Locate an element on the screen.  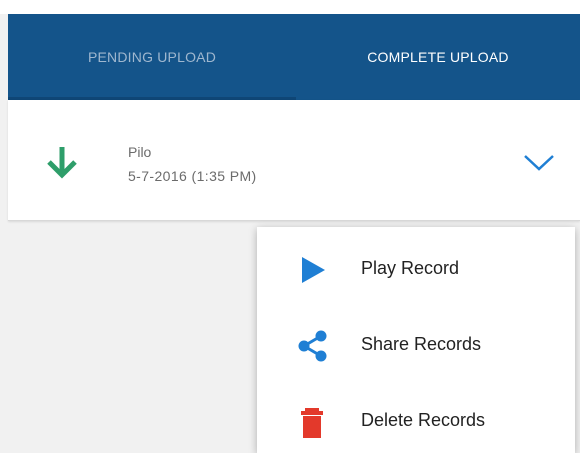
menu-item-share-records: Share Records is located at coordinates (416, 344).